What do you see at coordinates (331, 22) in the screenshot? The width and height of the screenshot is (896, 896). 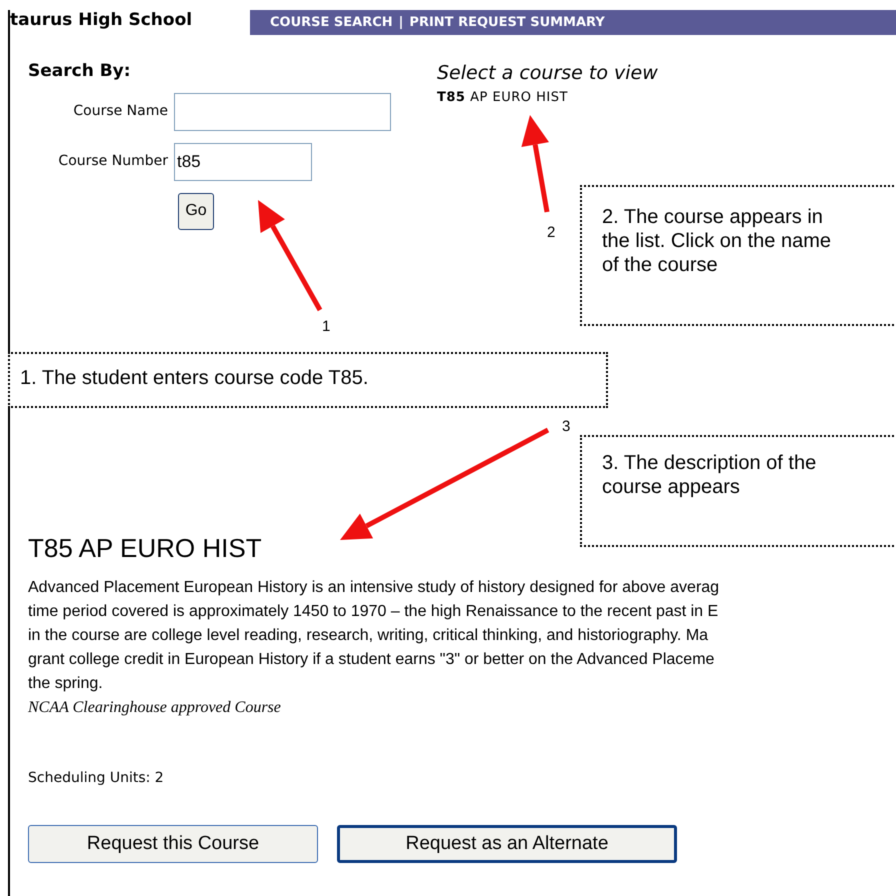 I see `nav-link: COURSE SEARCH` at bounding box center [331, 22].